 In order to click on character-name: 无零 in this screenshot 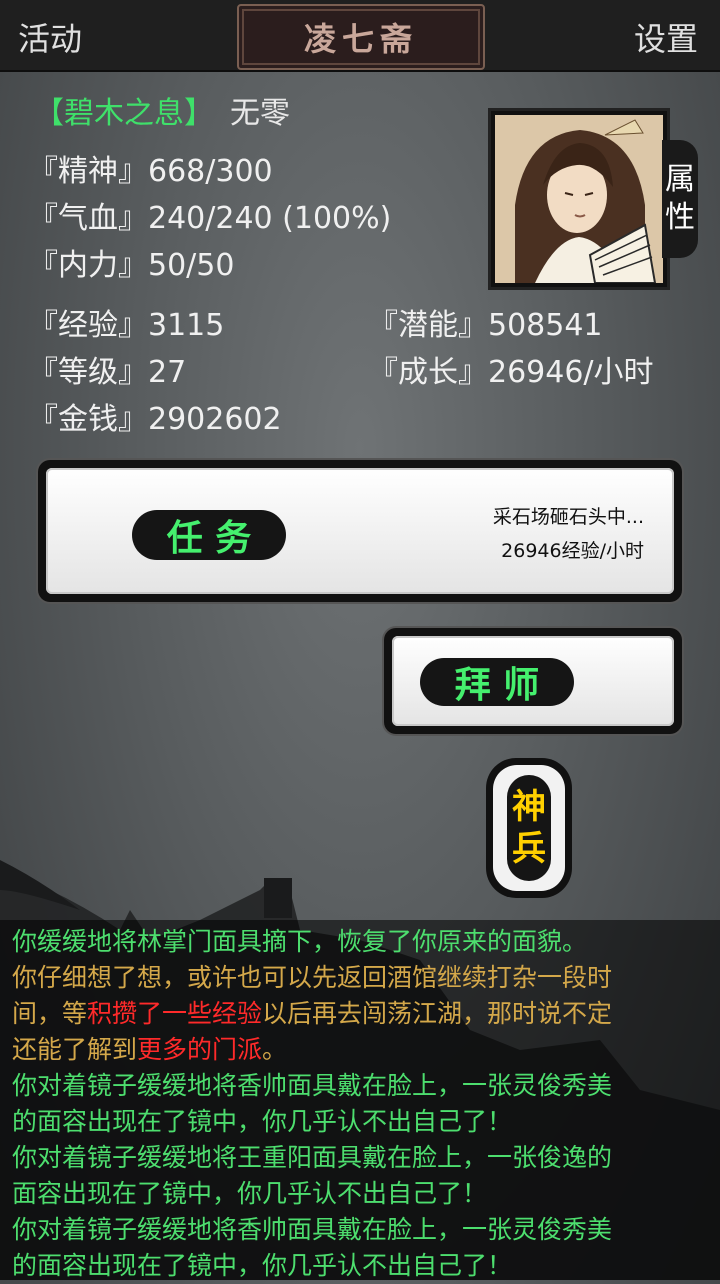, I will do `click(260, 113)`.